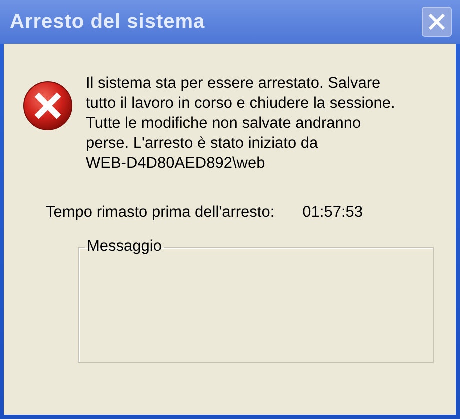  What do you see at coordinates (48, 106) in the screenshot?
I see `error-icon` at bounding box center [48, 106].